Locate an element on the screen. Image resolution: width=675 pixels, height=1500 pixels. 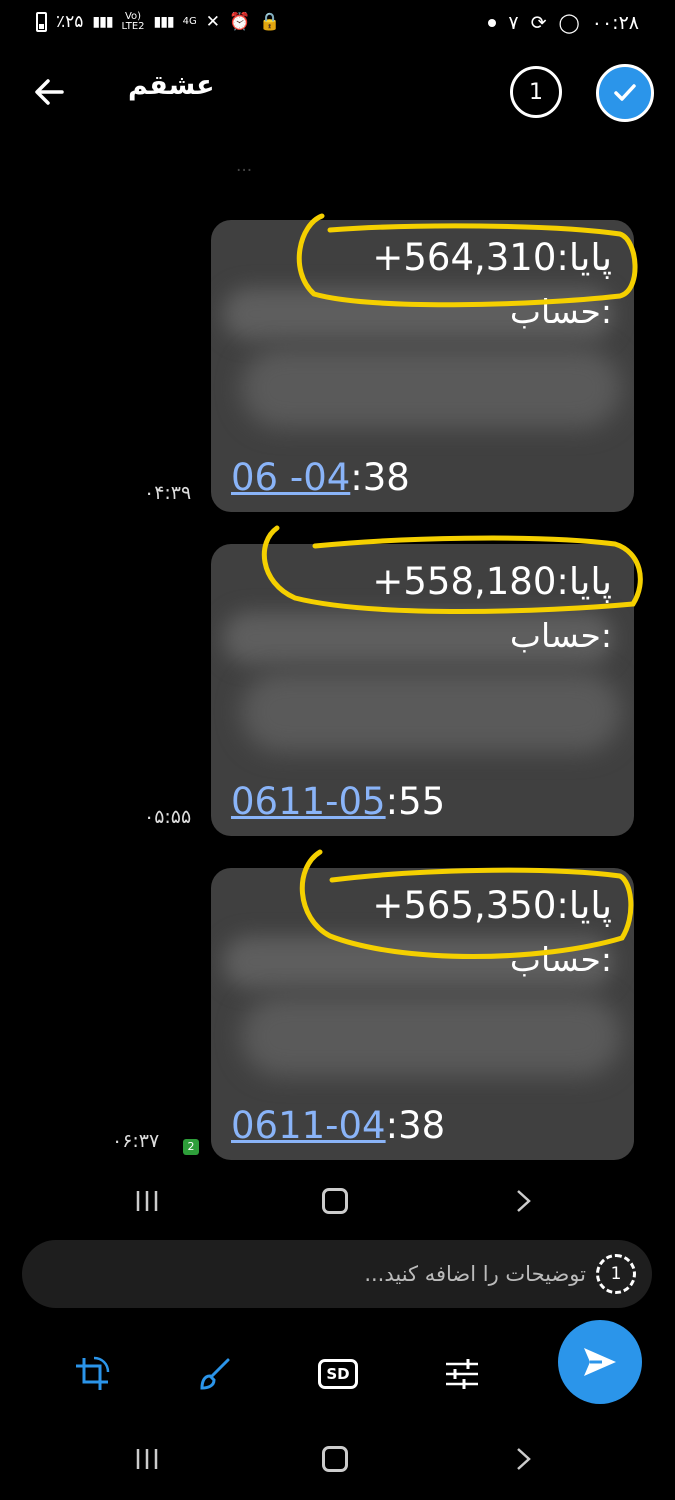
send-button is located at coordinates (600, 1362).